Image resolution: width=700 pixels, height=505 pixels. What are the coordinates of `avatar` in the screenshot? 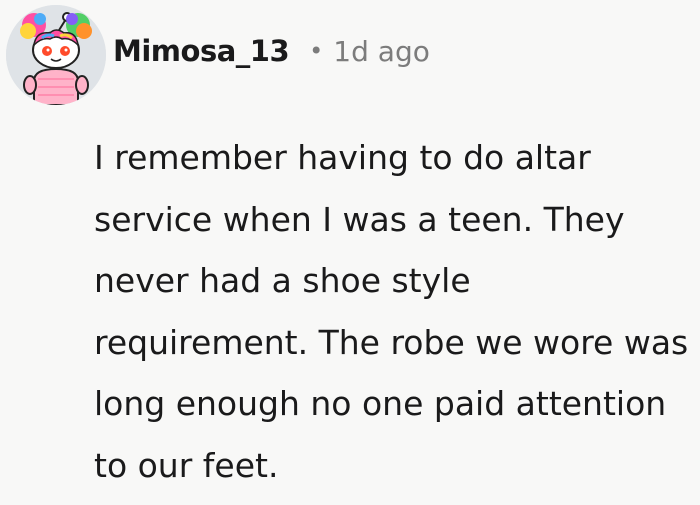 It's located at (56, 55).